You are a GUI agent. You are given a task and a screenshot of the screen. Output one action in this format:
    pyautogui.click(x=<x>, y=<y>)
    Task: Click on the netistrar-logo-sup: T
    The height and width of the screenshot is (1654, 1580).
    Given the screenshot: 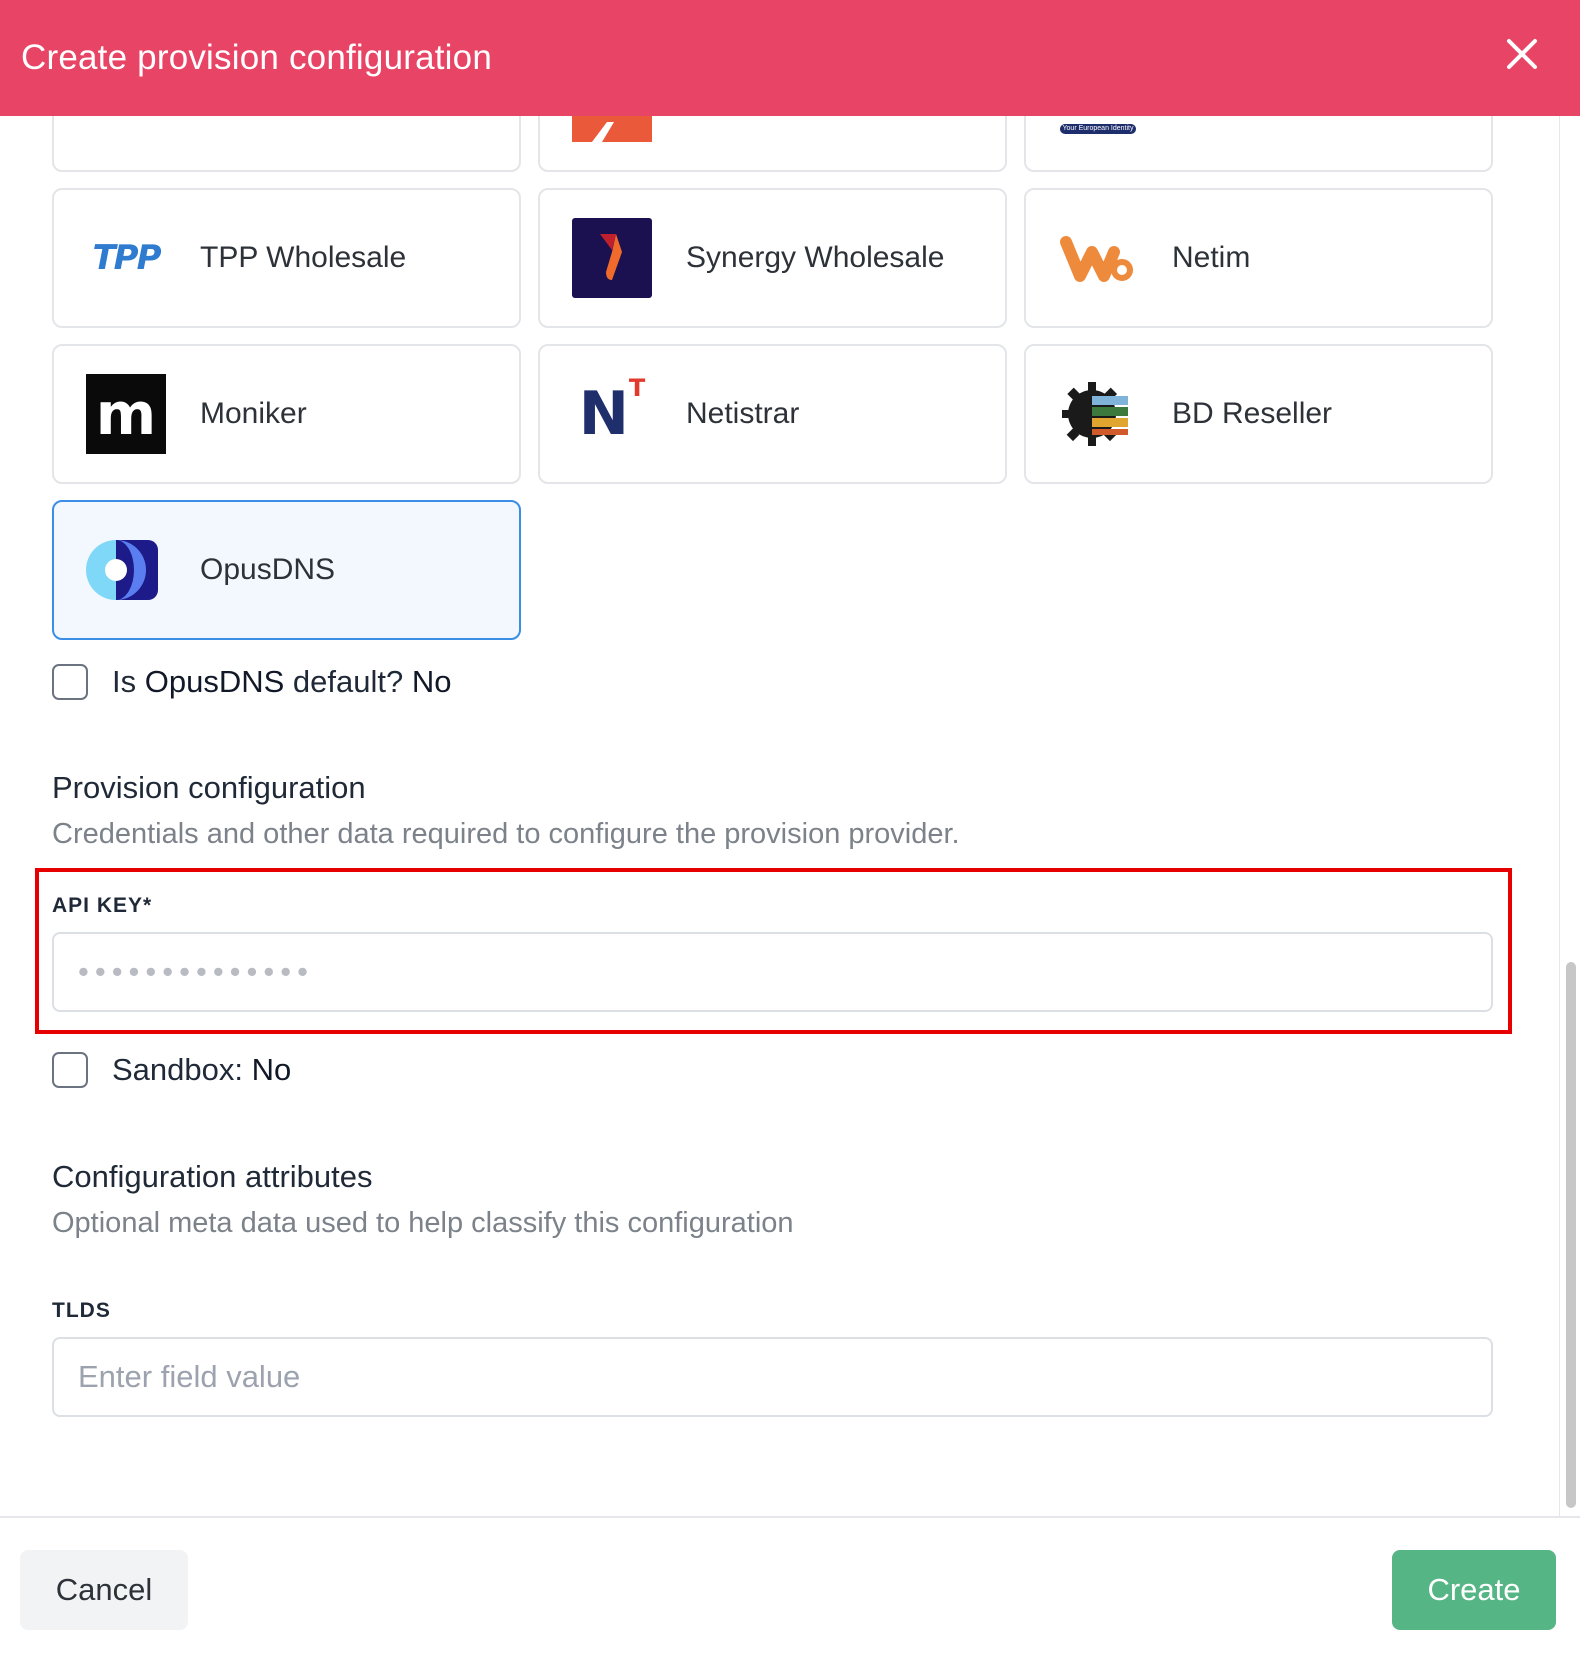 What is the action you would take?
    pyautogui.click(x=637, y=388)
    